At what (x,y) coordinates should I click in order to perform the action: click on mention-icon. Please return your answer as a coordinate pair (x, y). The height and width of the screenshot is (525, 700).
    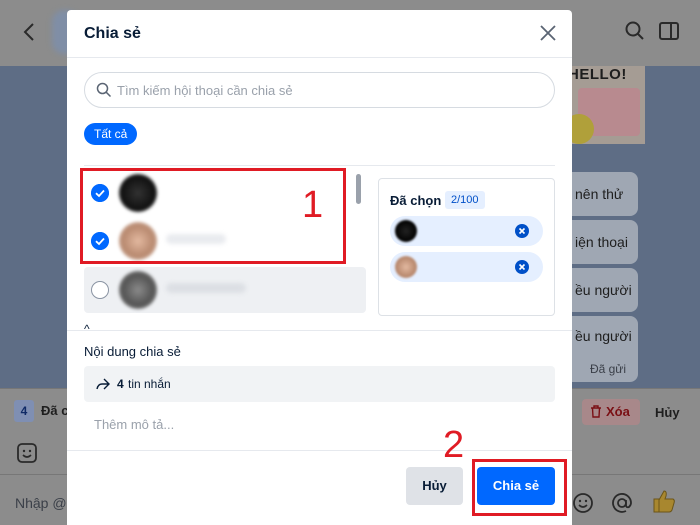
    Looking at the image, I should click on (622, 503).